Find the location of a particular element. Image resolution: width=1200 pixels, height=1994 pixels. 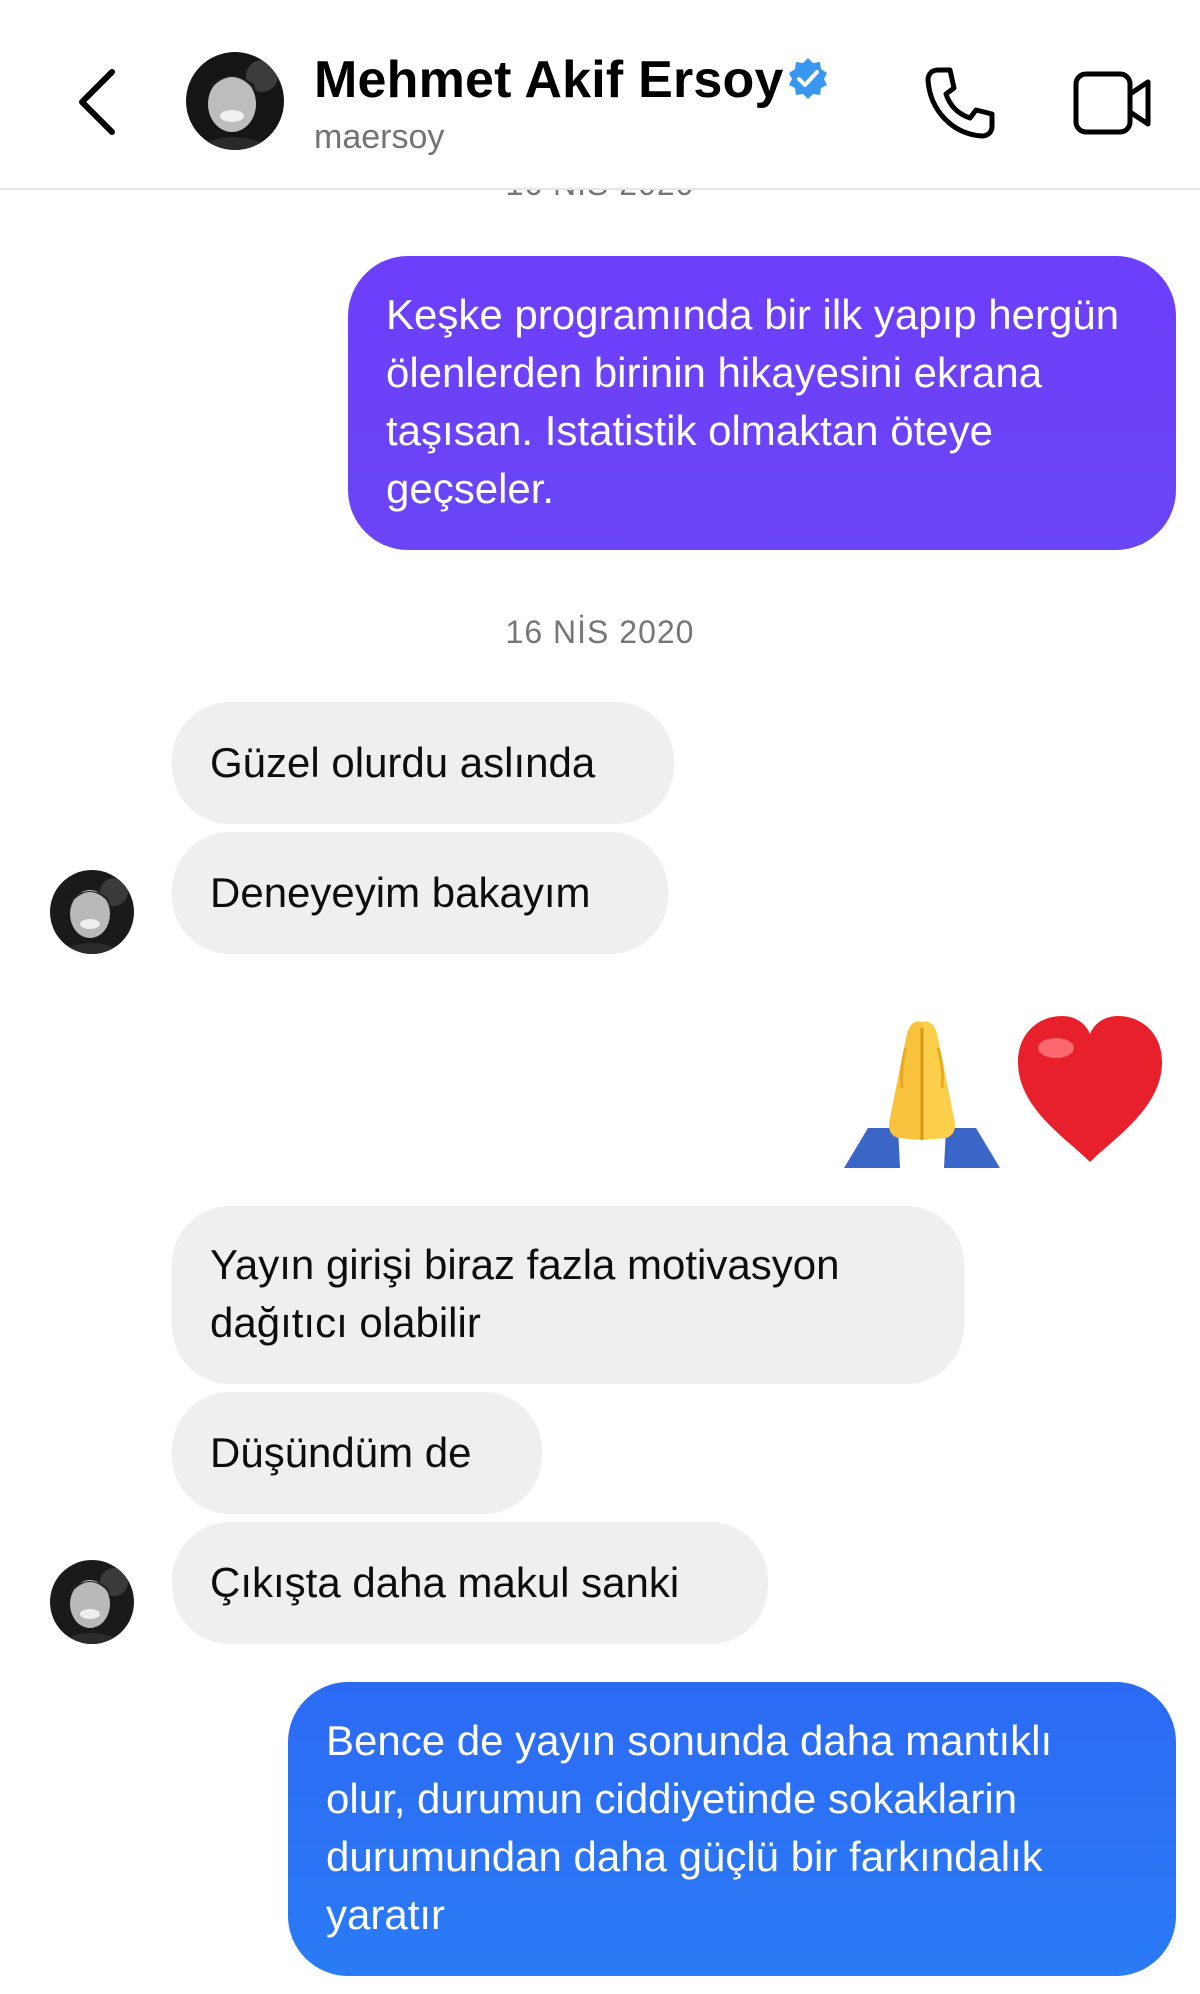

back-button is located at coordinates (98, 102).